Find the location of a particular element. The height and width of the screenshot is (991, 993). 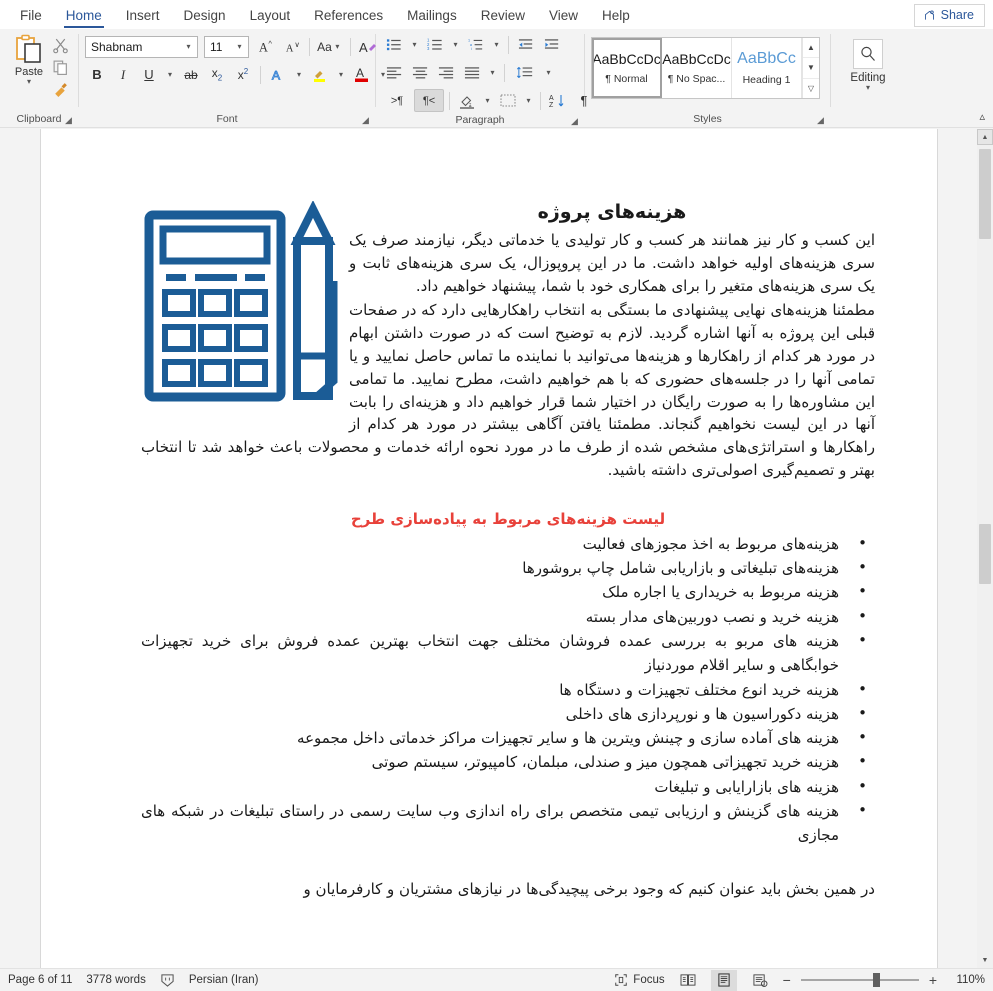

zoom-level: 110% is located at coordinates (966, 980).